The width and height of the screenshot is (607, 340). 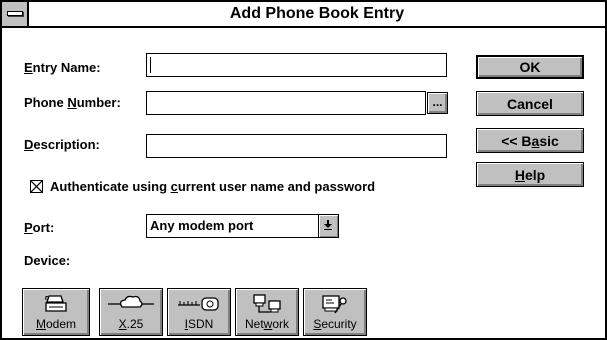 I want to click on cancel-button-label: Cancel, so click(x=530, y=103).